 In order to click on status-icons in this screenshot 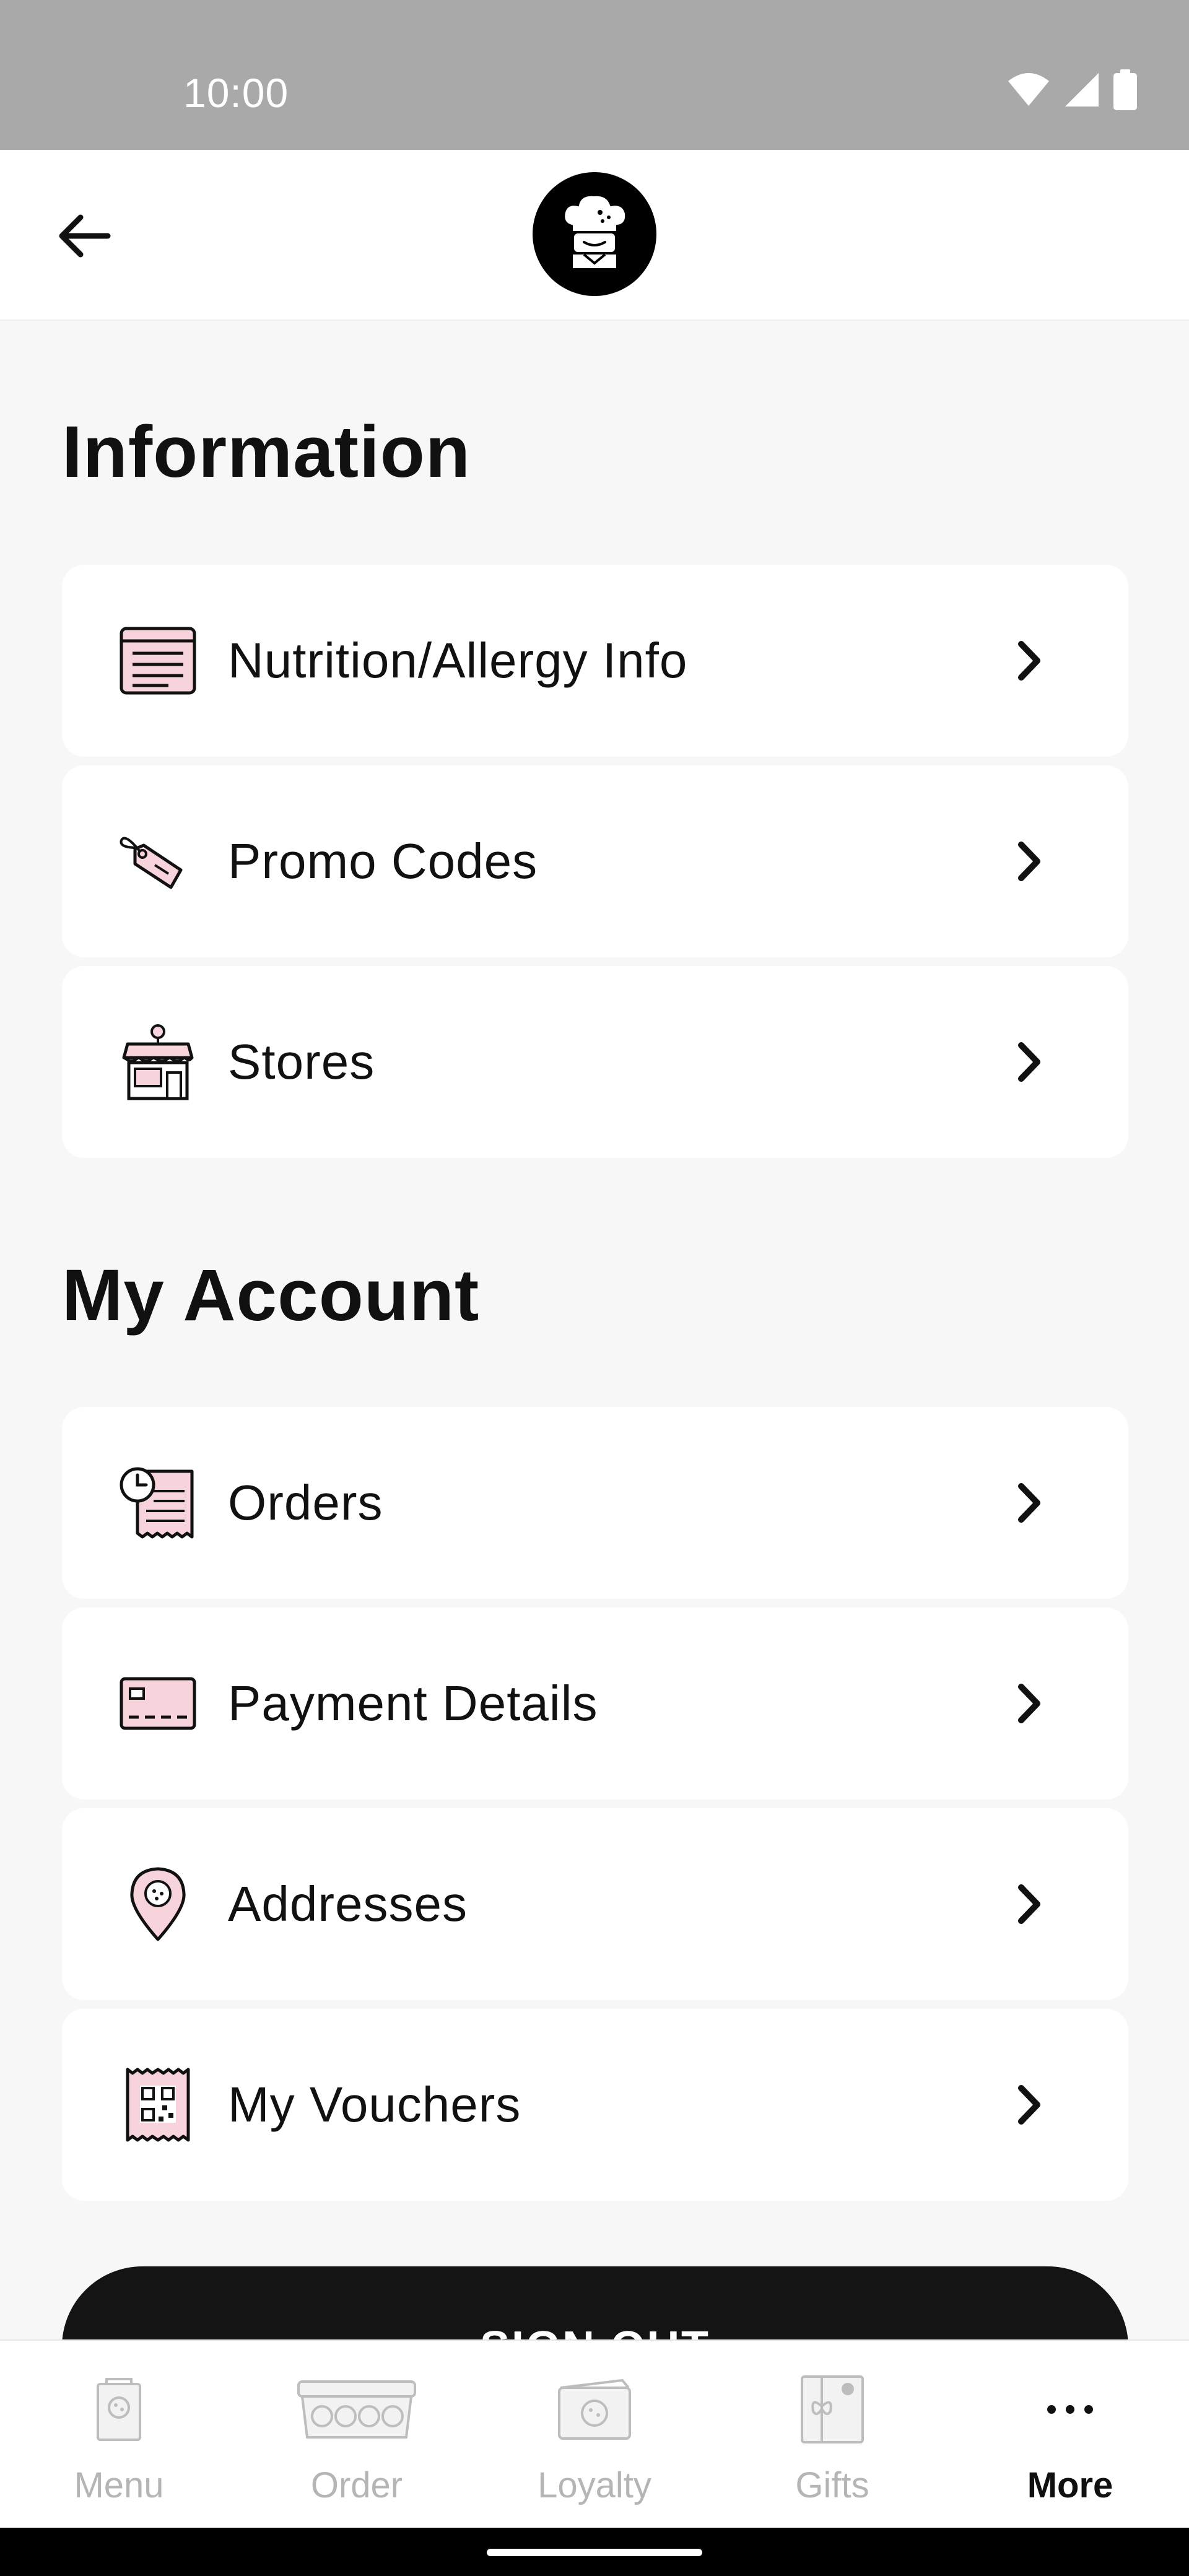, I will do `click(1072, 89)`.